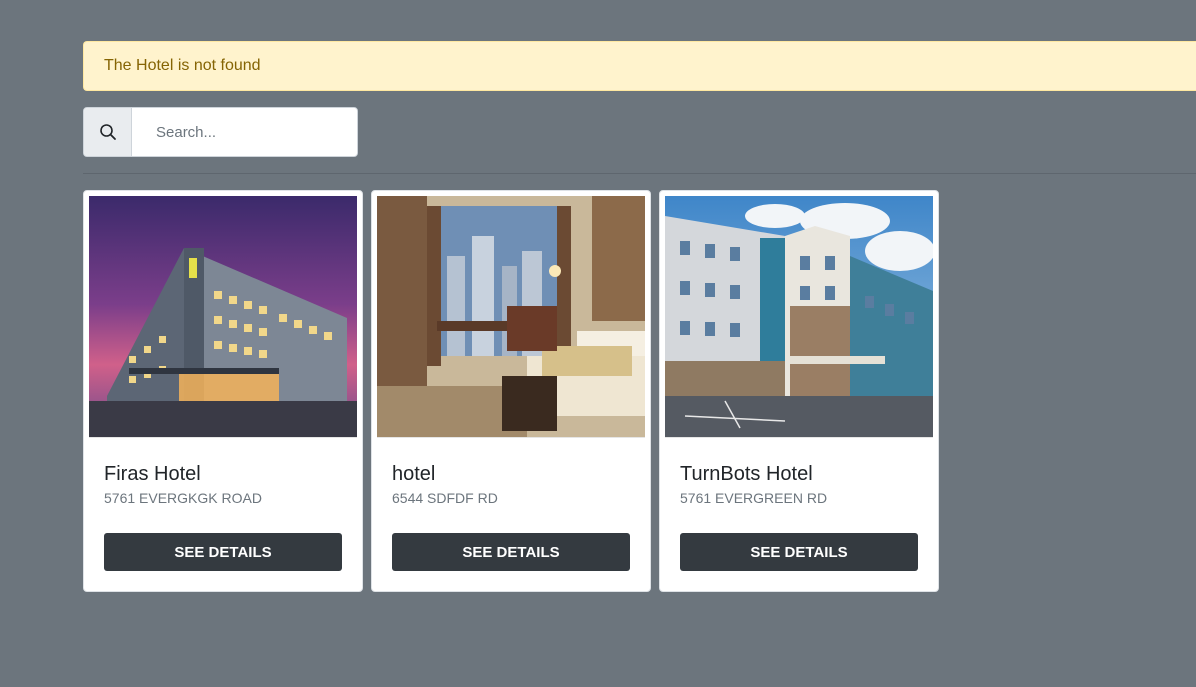  I want to click on hotel-address: 5761 EVERGREEN RD, so click(754, 498).